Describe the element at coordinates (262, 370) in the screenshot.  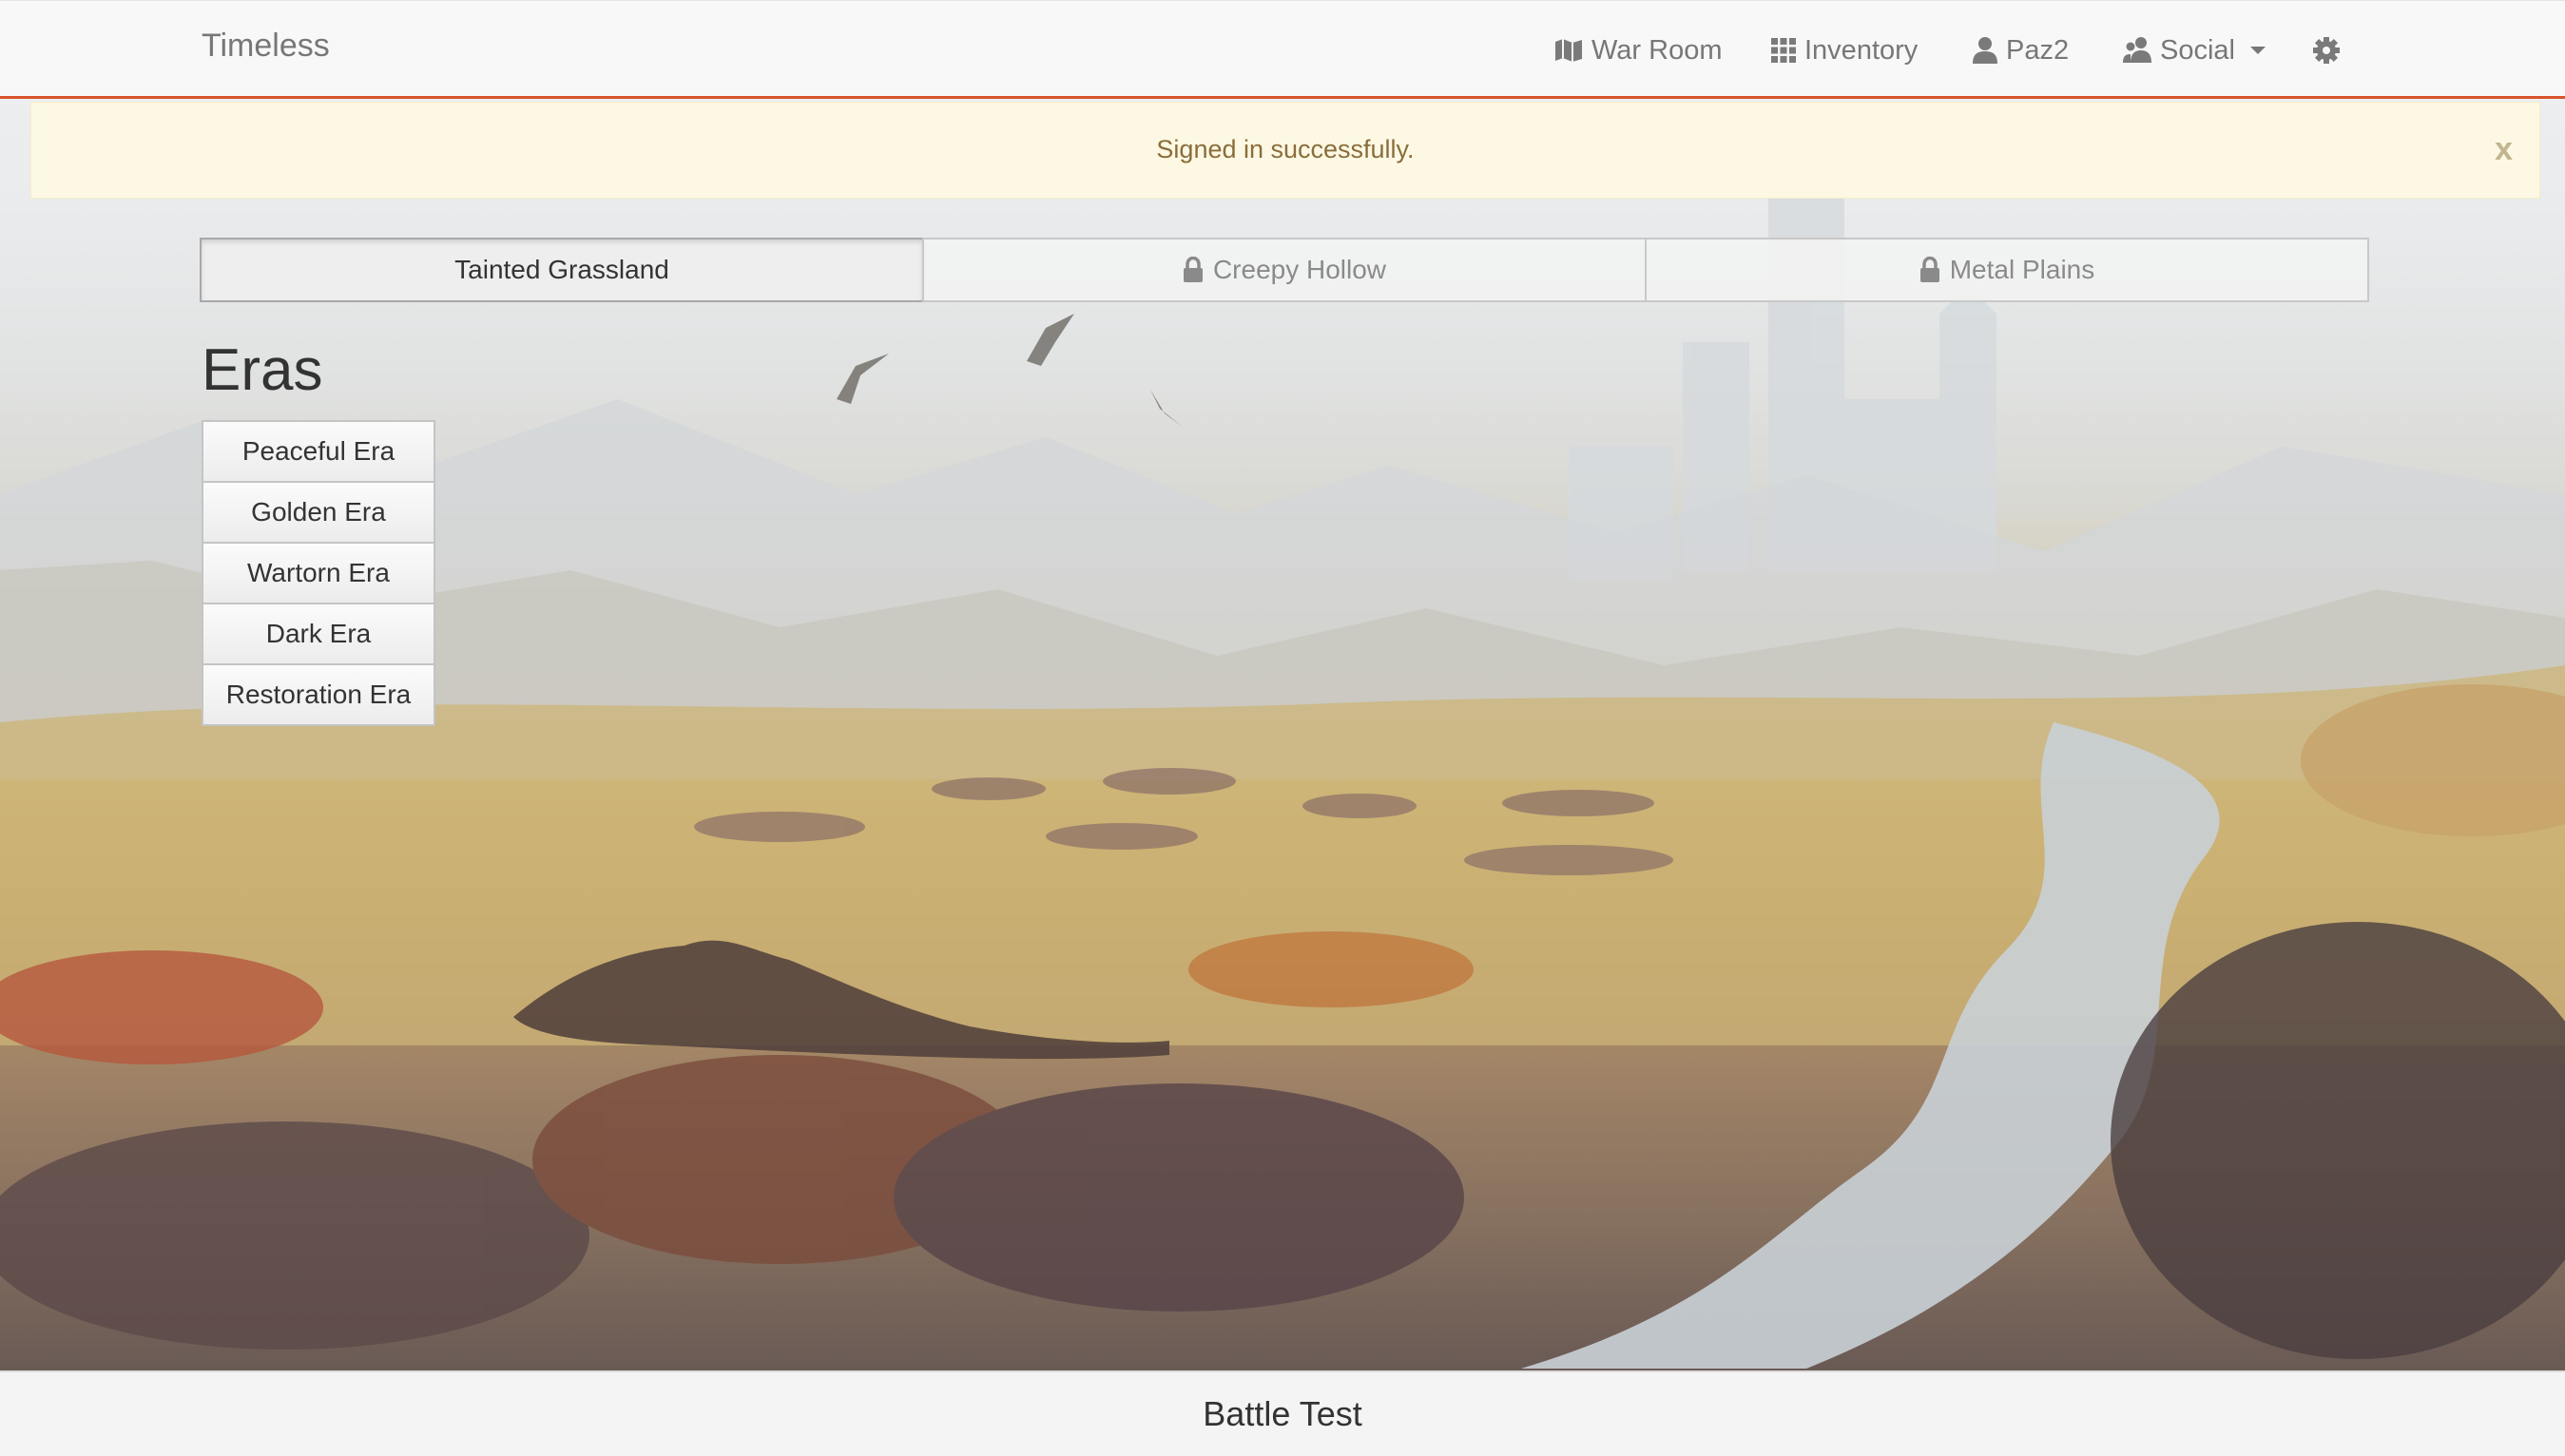
I see `eras-heading: Eras` at that location.